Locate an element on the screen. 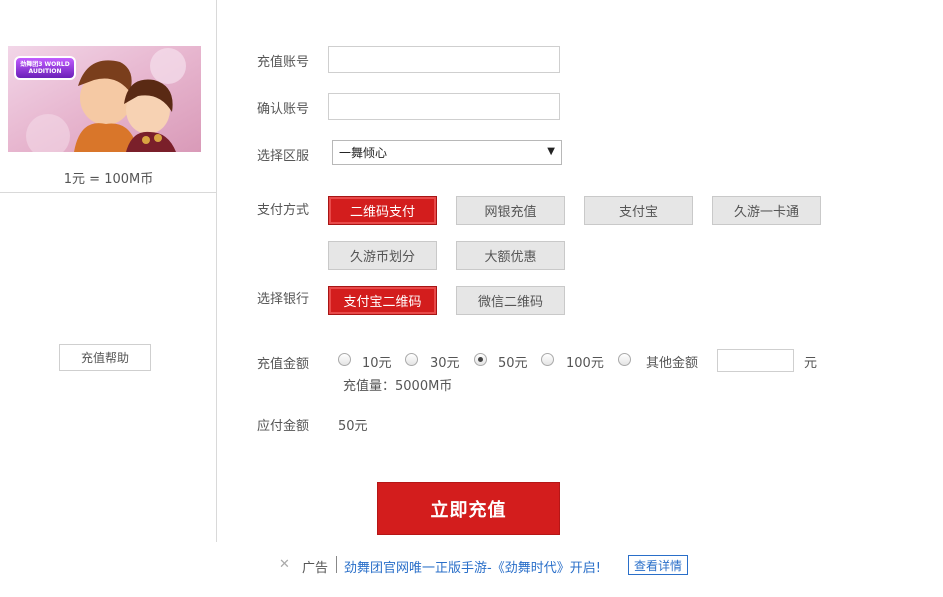  payment-qrcode-button: 二维码支付 is located at coordinates (382, 210).